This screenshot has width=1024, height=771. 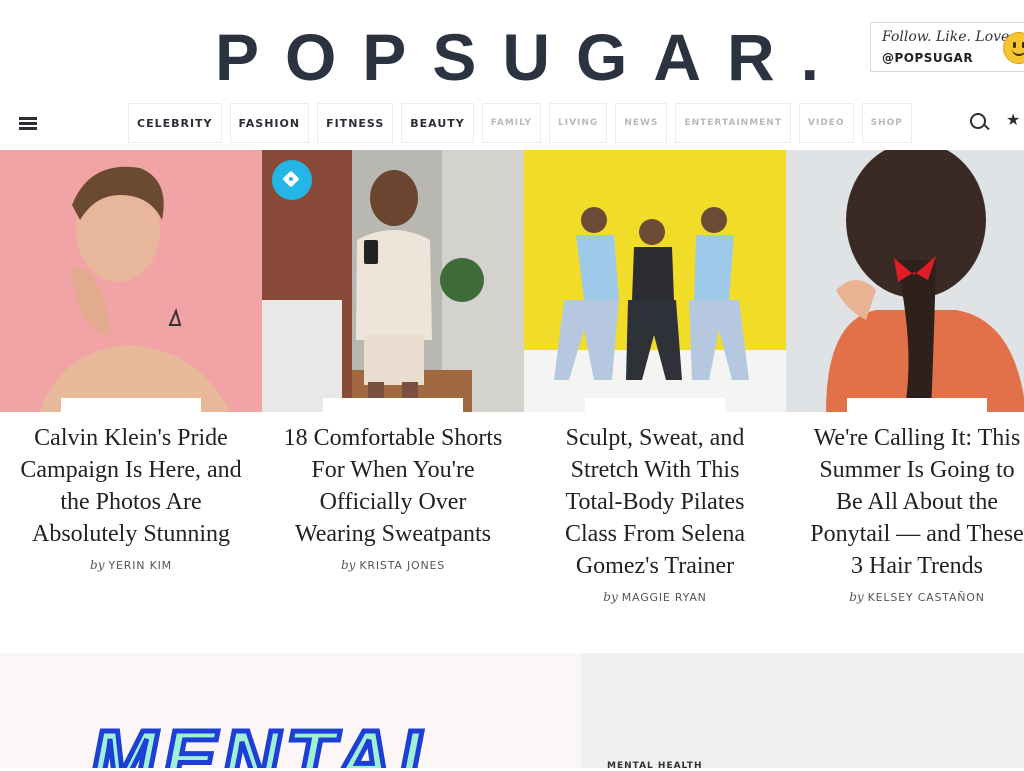 I want to click on menu-icon, so click(x=28, y=124).